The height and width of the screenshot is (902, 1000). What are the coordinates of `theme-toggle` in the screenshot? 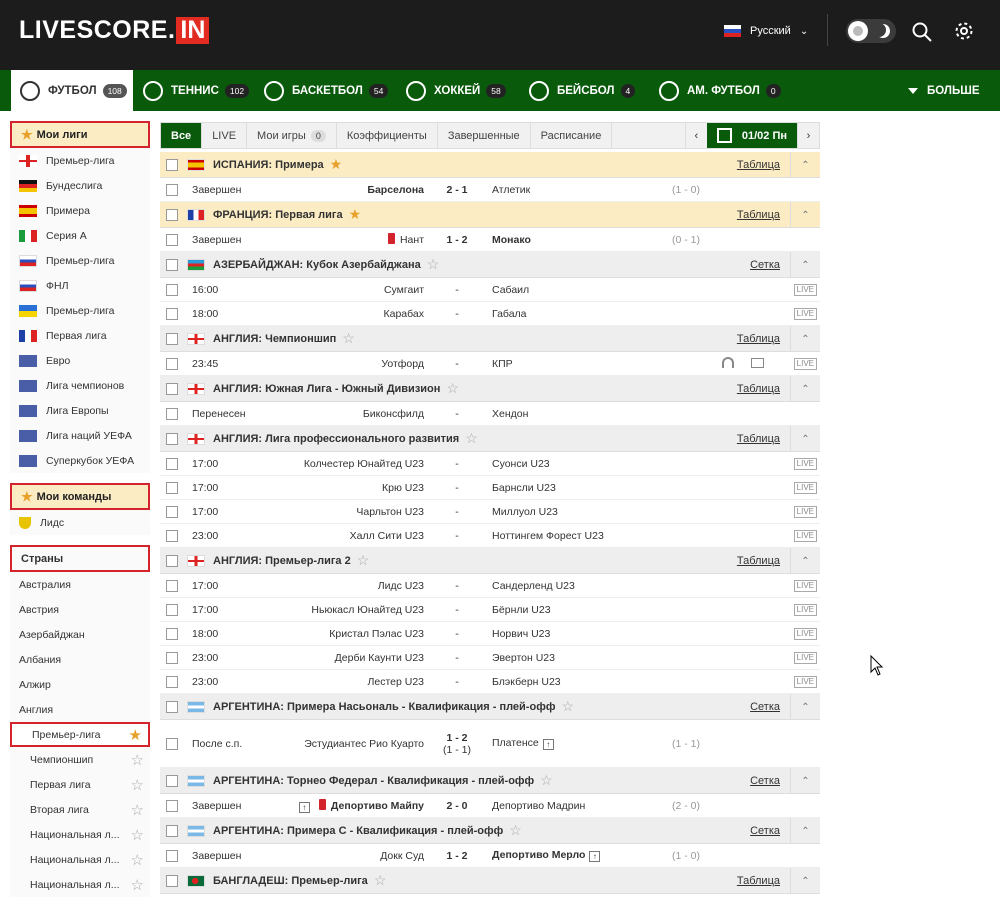 It's located at (871, 31).